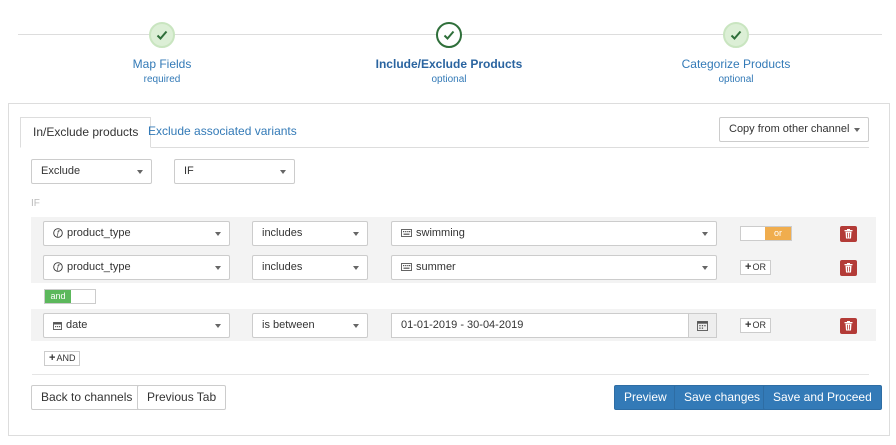 The width and height of the screenshot is (896, 445). Describe the element at coordinates (66, 358) in the screenshot. I see `add-and-label: AND` at that location.